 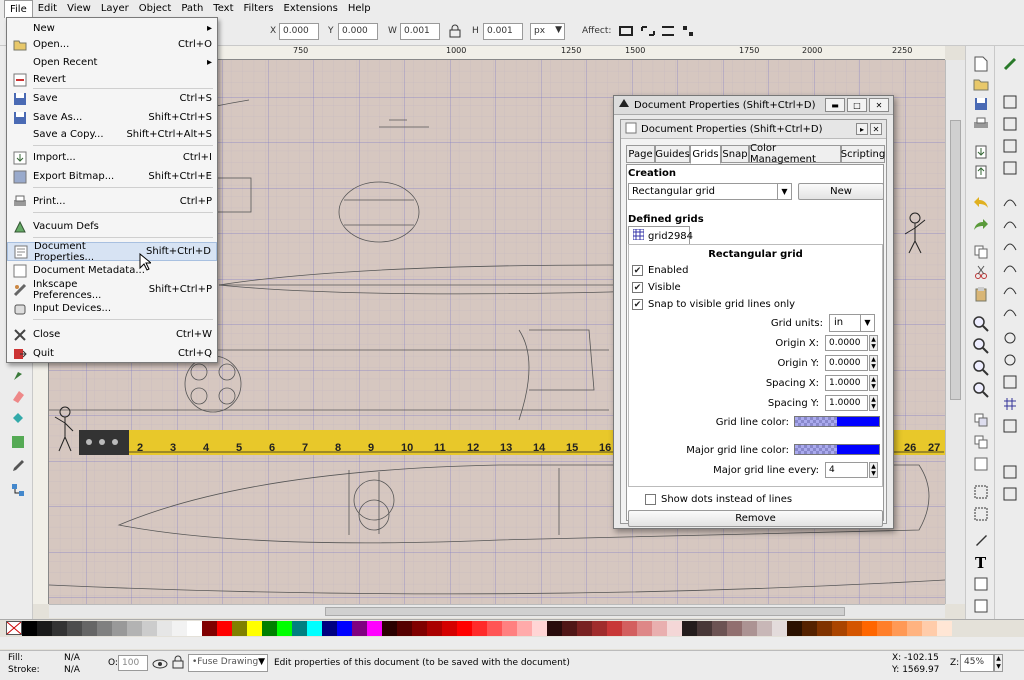 I want to click on dialog-close-button: ✕, so click(x=876, y=129).